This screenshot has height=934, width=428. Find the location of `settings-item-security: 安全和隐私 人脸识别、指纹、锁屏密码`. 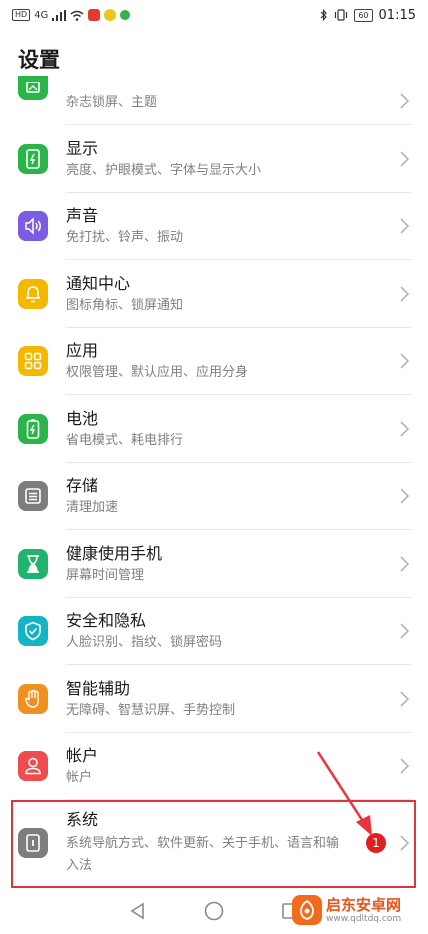

settings-item-security: 安全和隐私 人脸识别、指纹、锁屏密码 is located at coordinates (214, 632).